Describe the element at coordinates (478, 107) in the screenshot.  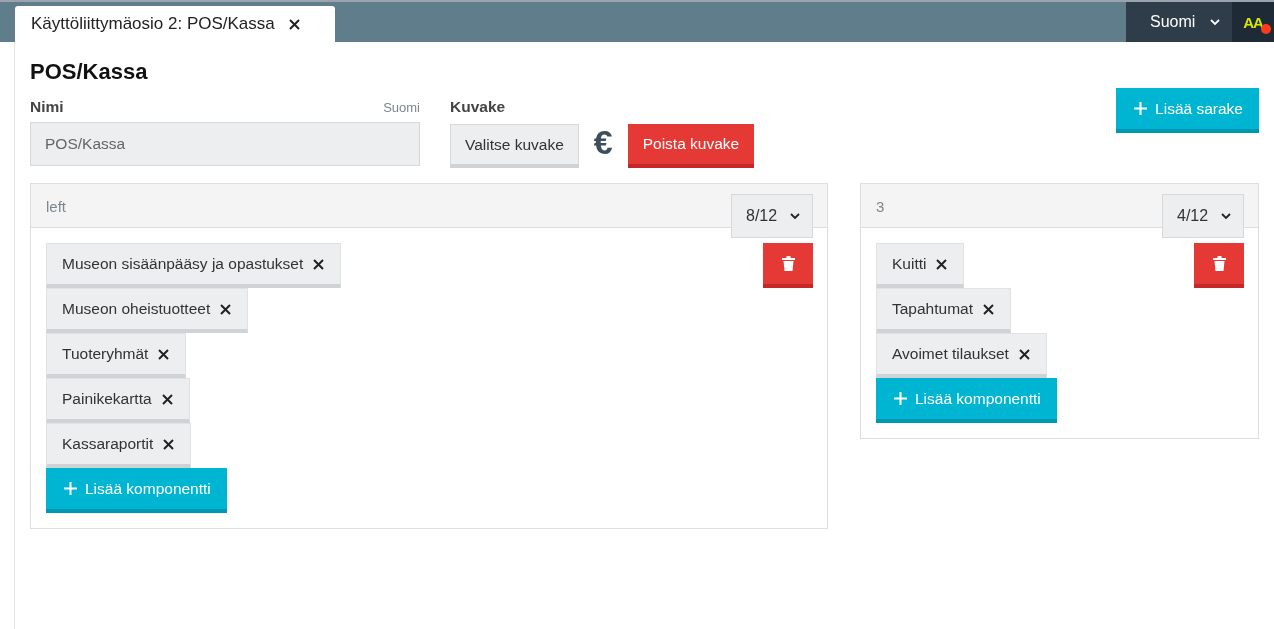
I see `icon-label: Kuvake` at that location.